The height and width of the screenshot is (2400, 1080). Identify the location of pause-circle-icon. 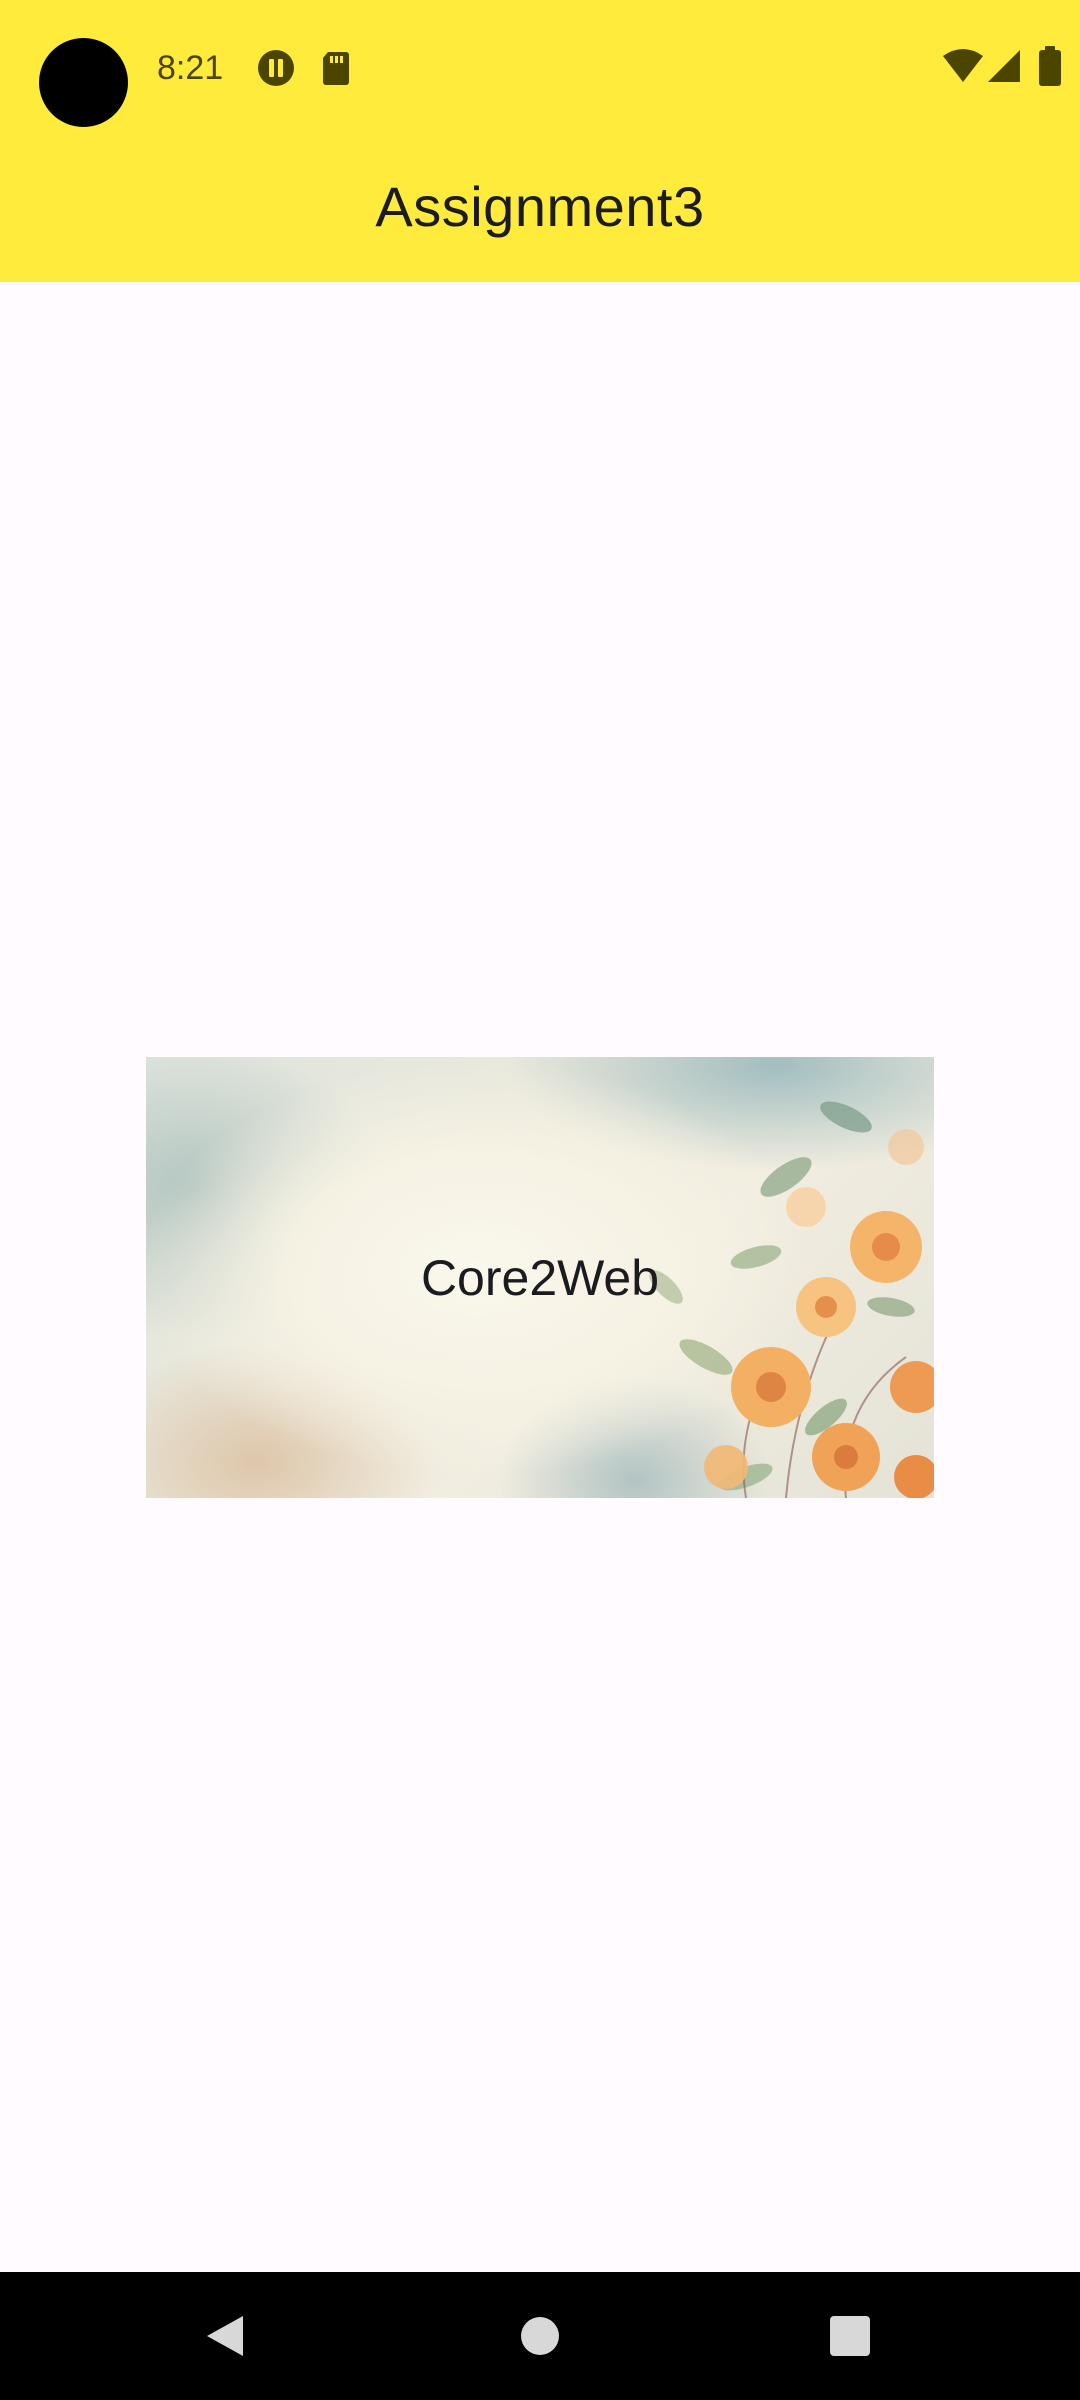
(276, 68).